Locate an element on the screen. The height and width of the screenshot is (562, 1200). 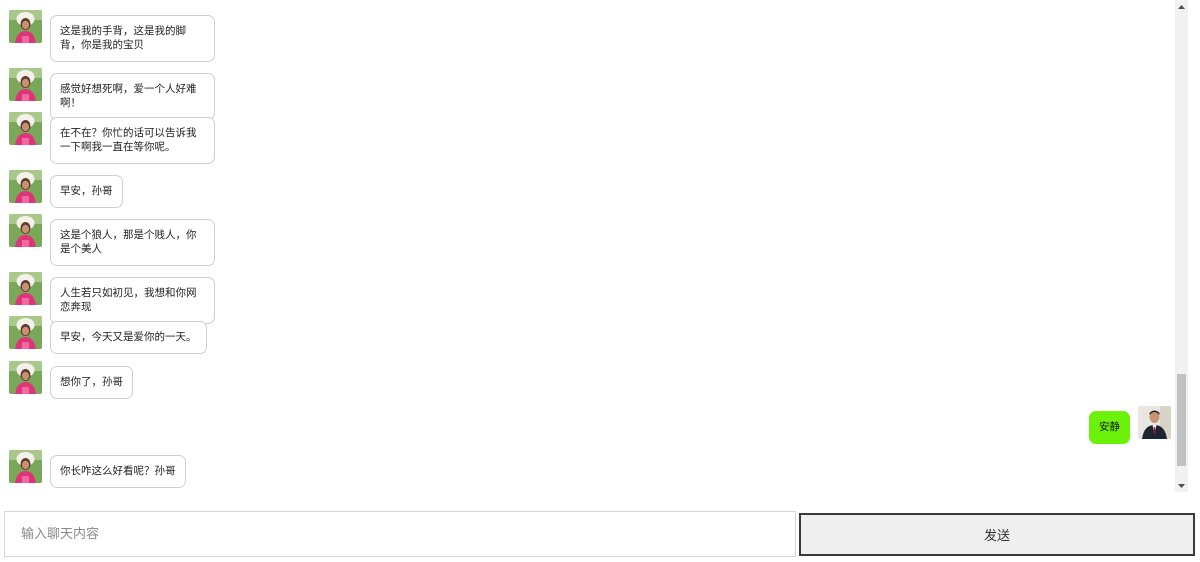
input-bar: 发送 is located at coordinates (600, 534).